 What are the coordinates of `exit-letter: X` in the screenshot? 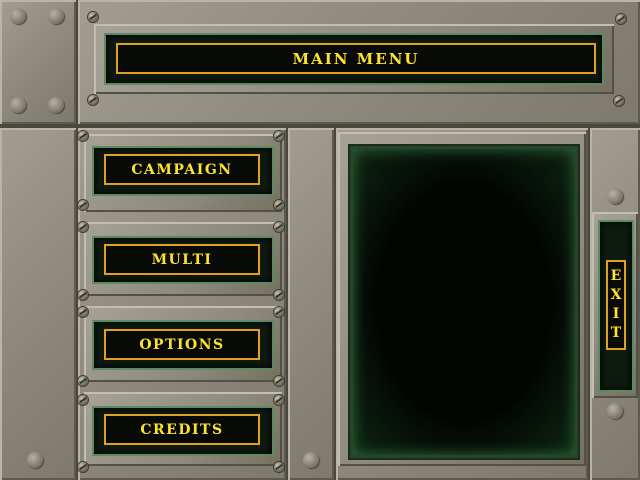 It's located at (616, 295).